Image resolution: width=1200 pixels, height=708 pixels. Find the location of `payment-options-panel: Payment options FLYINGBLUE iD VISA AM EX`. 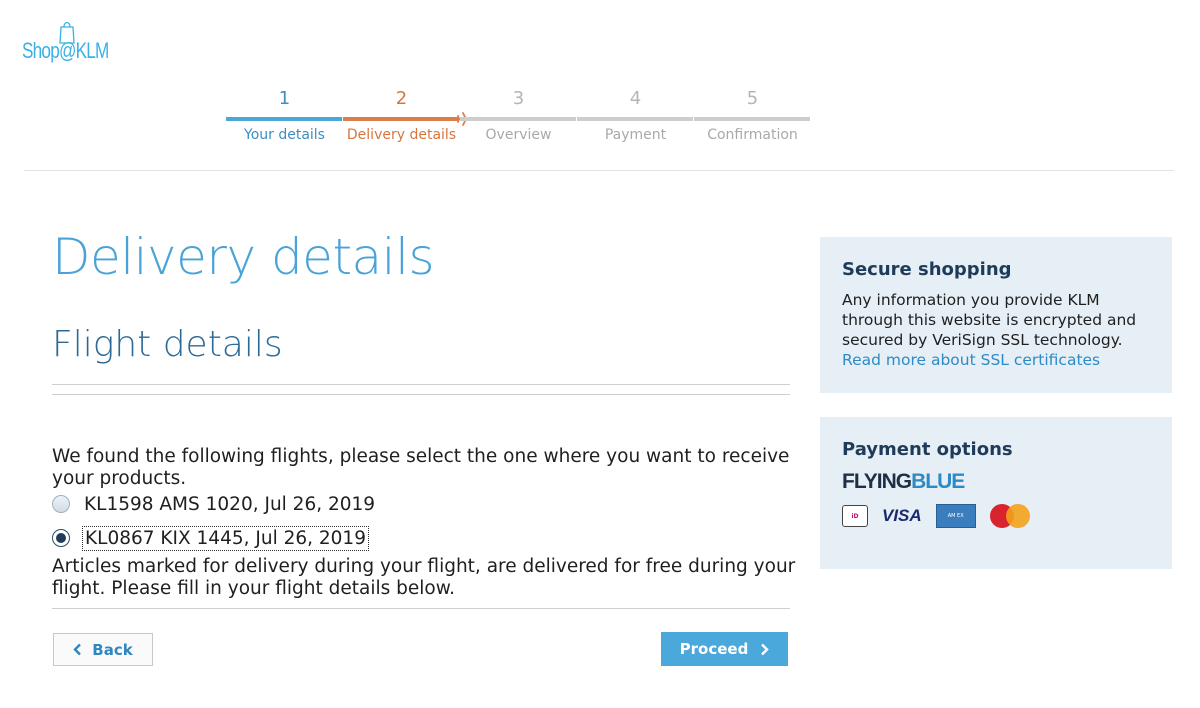

payment-options-panel: Payment options FLYINGBLUE iD VISA AM EX is located at coordinates (996, 493).